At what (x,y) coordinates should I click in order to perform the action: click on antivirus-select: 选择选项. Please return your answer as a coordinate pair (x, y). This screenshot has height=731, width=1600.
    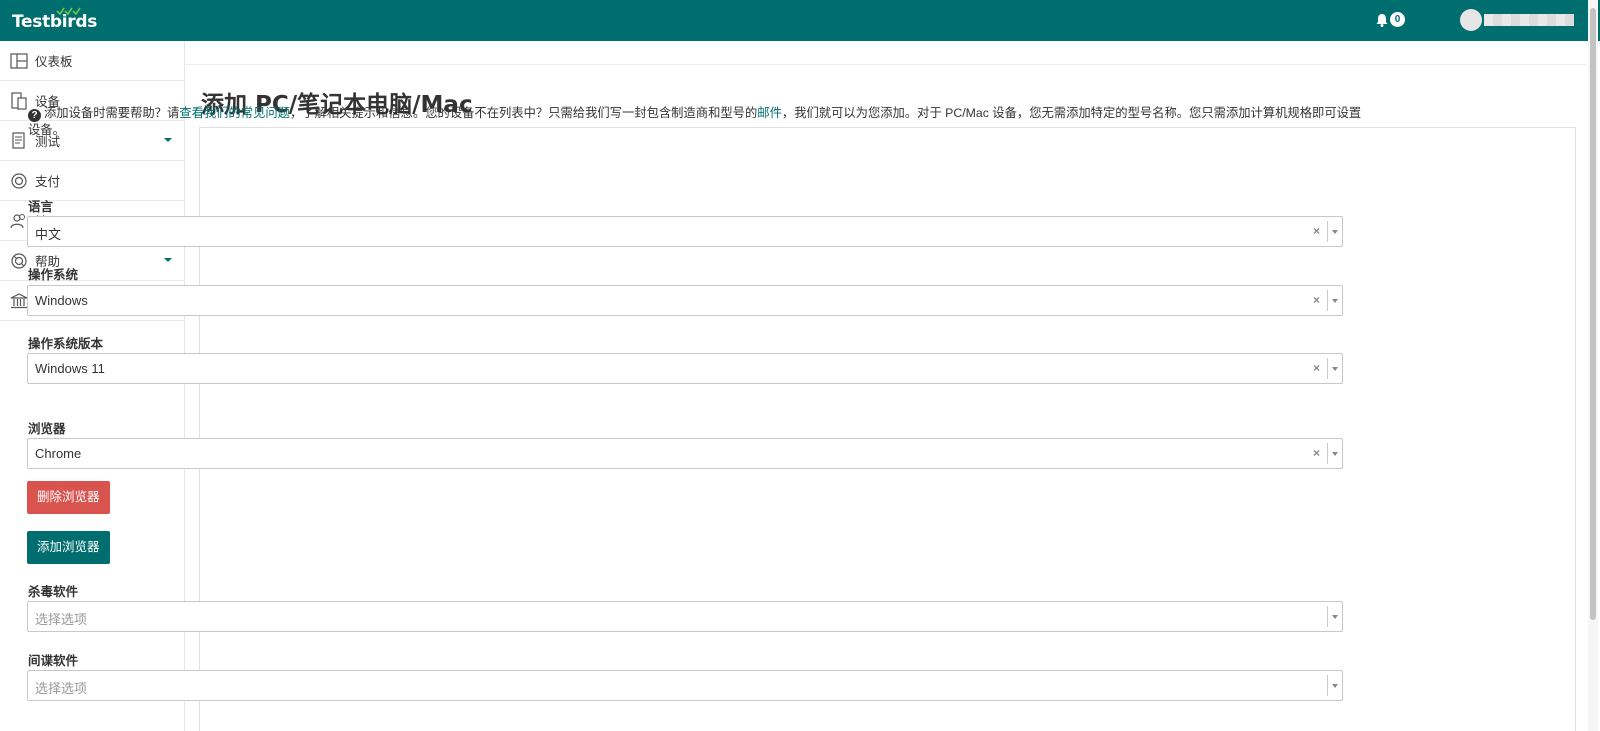
    Looking at the image, I should click on (685, 616).